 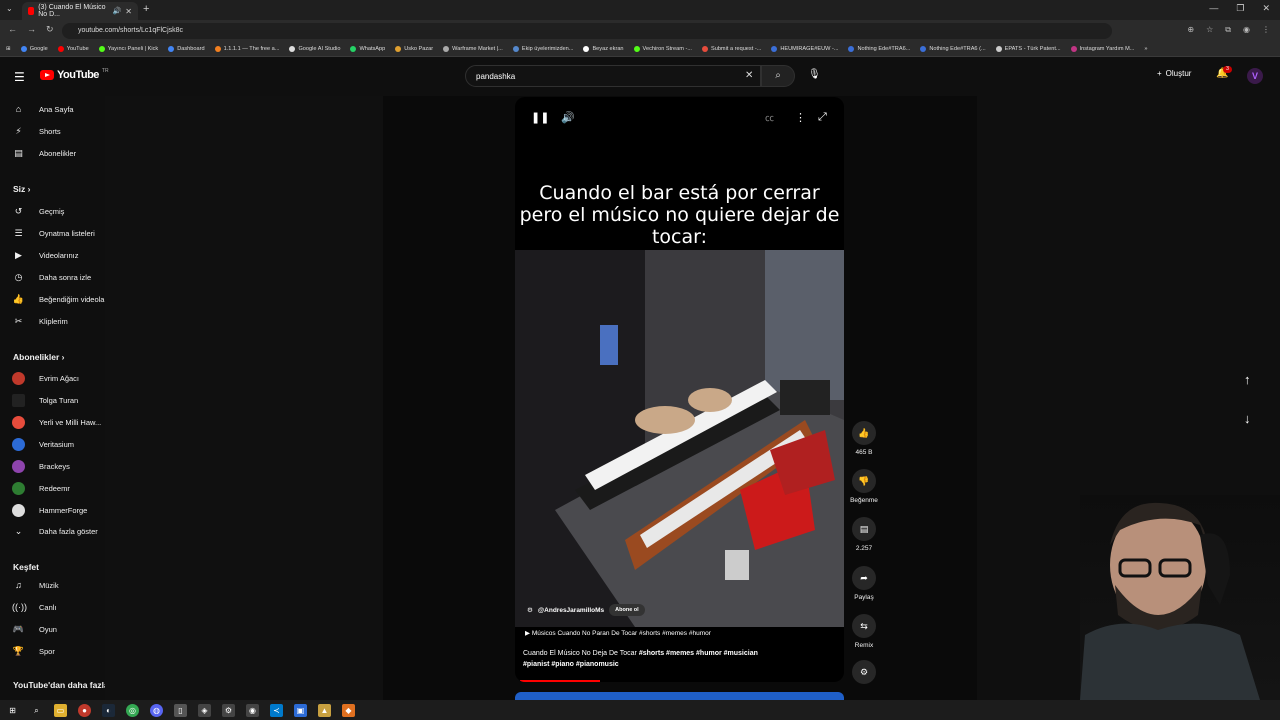 What do you see at coordinates (33, 651) in the screenshot?
I see `sidebar-item-sports: 🏆 Spor` at bounding box center [33, 651].